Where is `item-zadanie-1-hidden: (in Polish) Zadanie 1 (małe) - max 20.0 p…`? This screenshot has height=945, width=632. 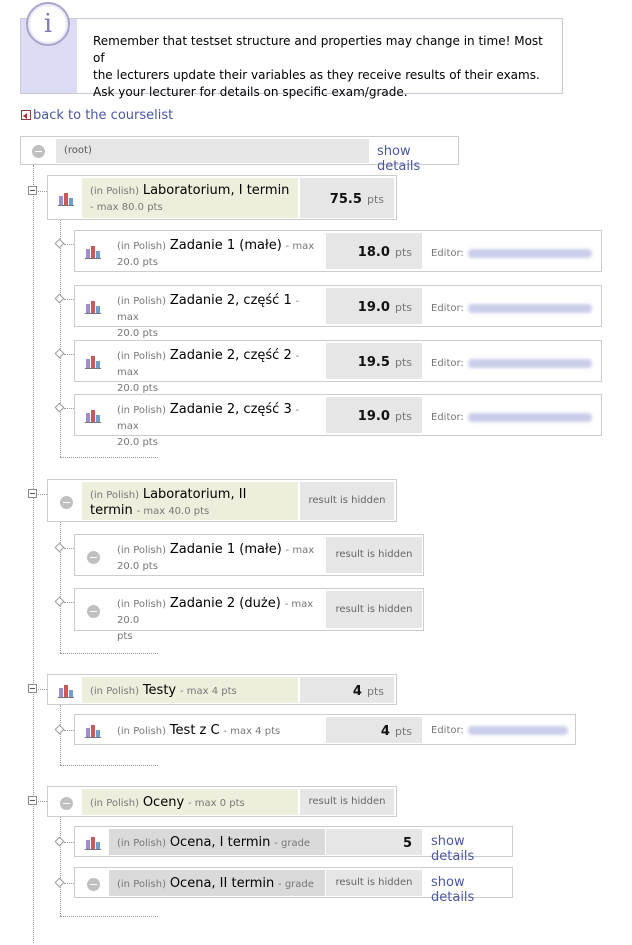 item-zadanie-1-hidden: (in Polish) Zadanie 1 (małe) - max 20.0 p… is located at coordinates (249, 555).